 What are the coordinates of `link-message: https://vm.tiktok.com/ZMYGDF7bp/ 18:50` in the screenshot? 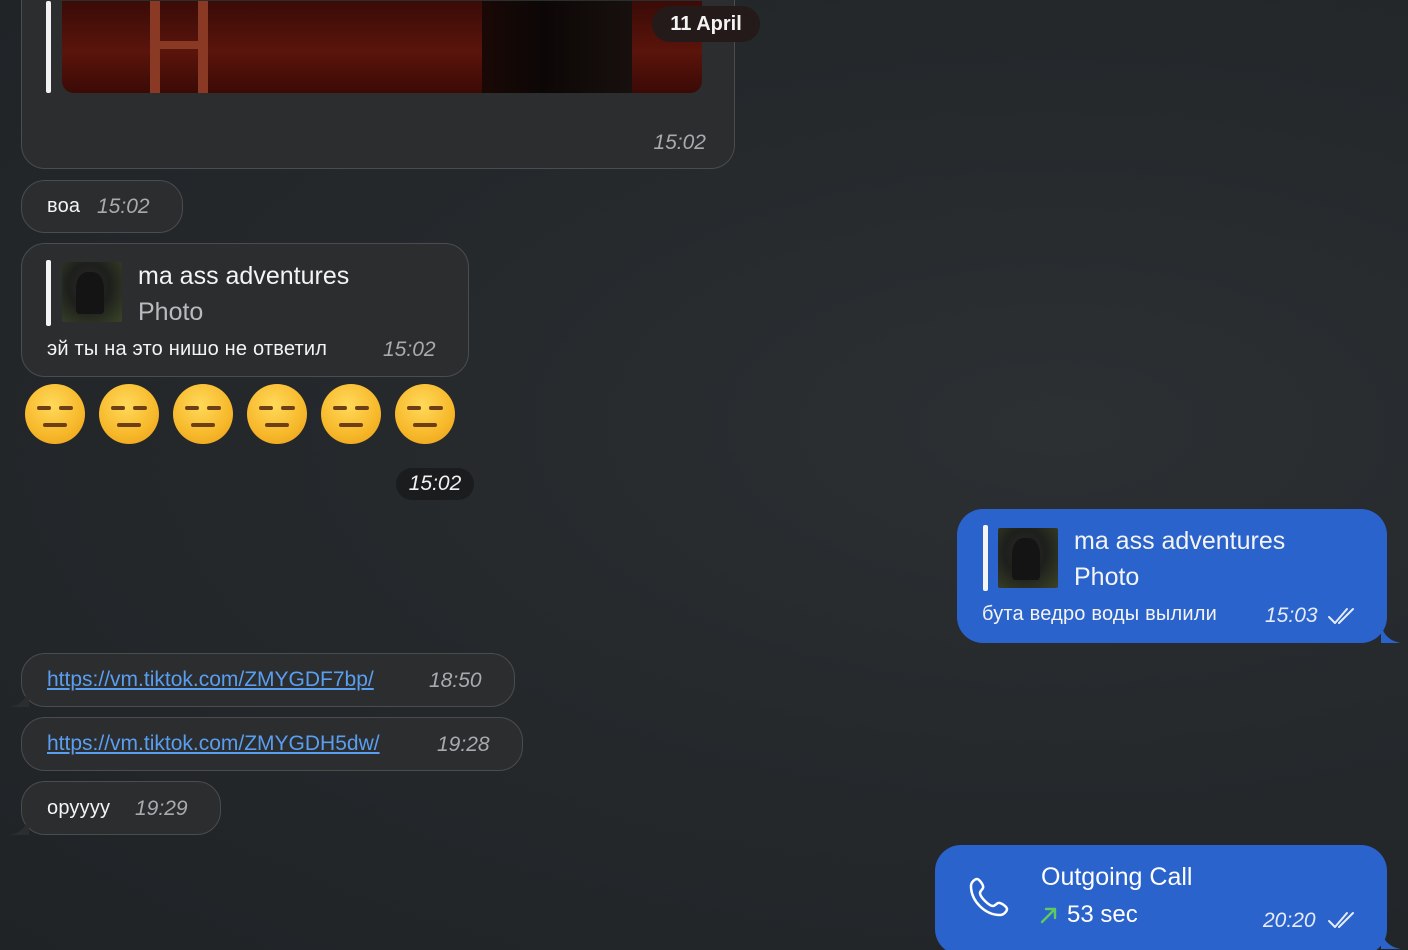 It's located at (268, 680).